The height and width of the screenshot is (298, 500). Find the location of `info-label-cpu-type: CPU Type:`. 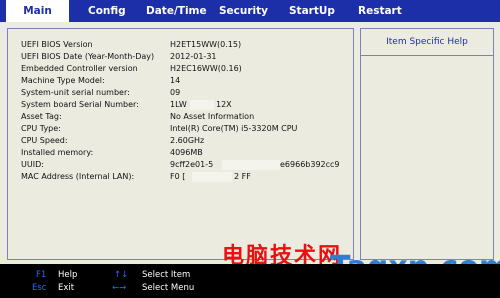

info-label-cpu-type: CPU Type: is located at coordinates (41, 128).